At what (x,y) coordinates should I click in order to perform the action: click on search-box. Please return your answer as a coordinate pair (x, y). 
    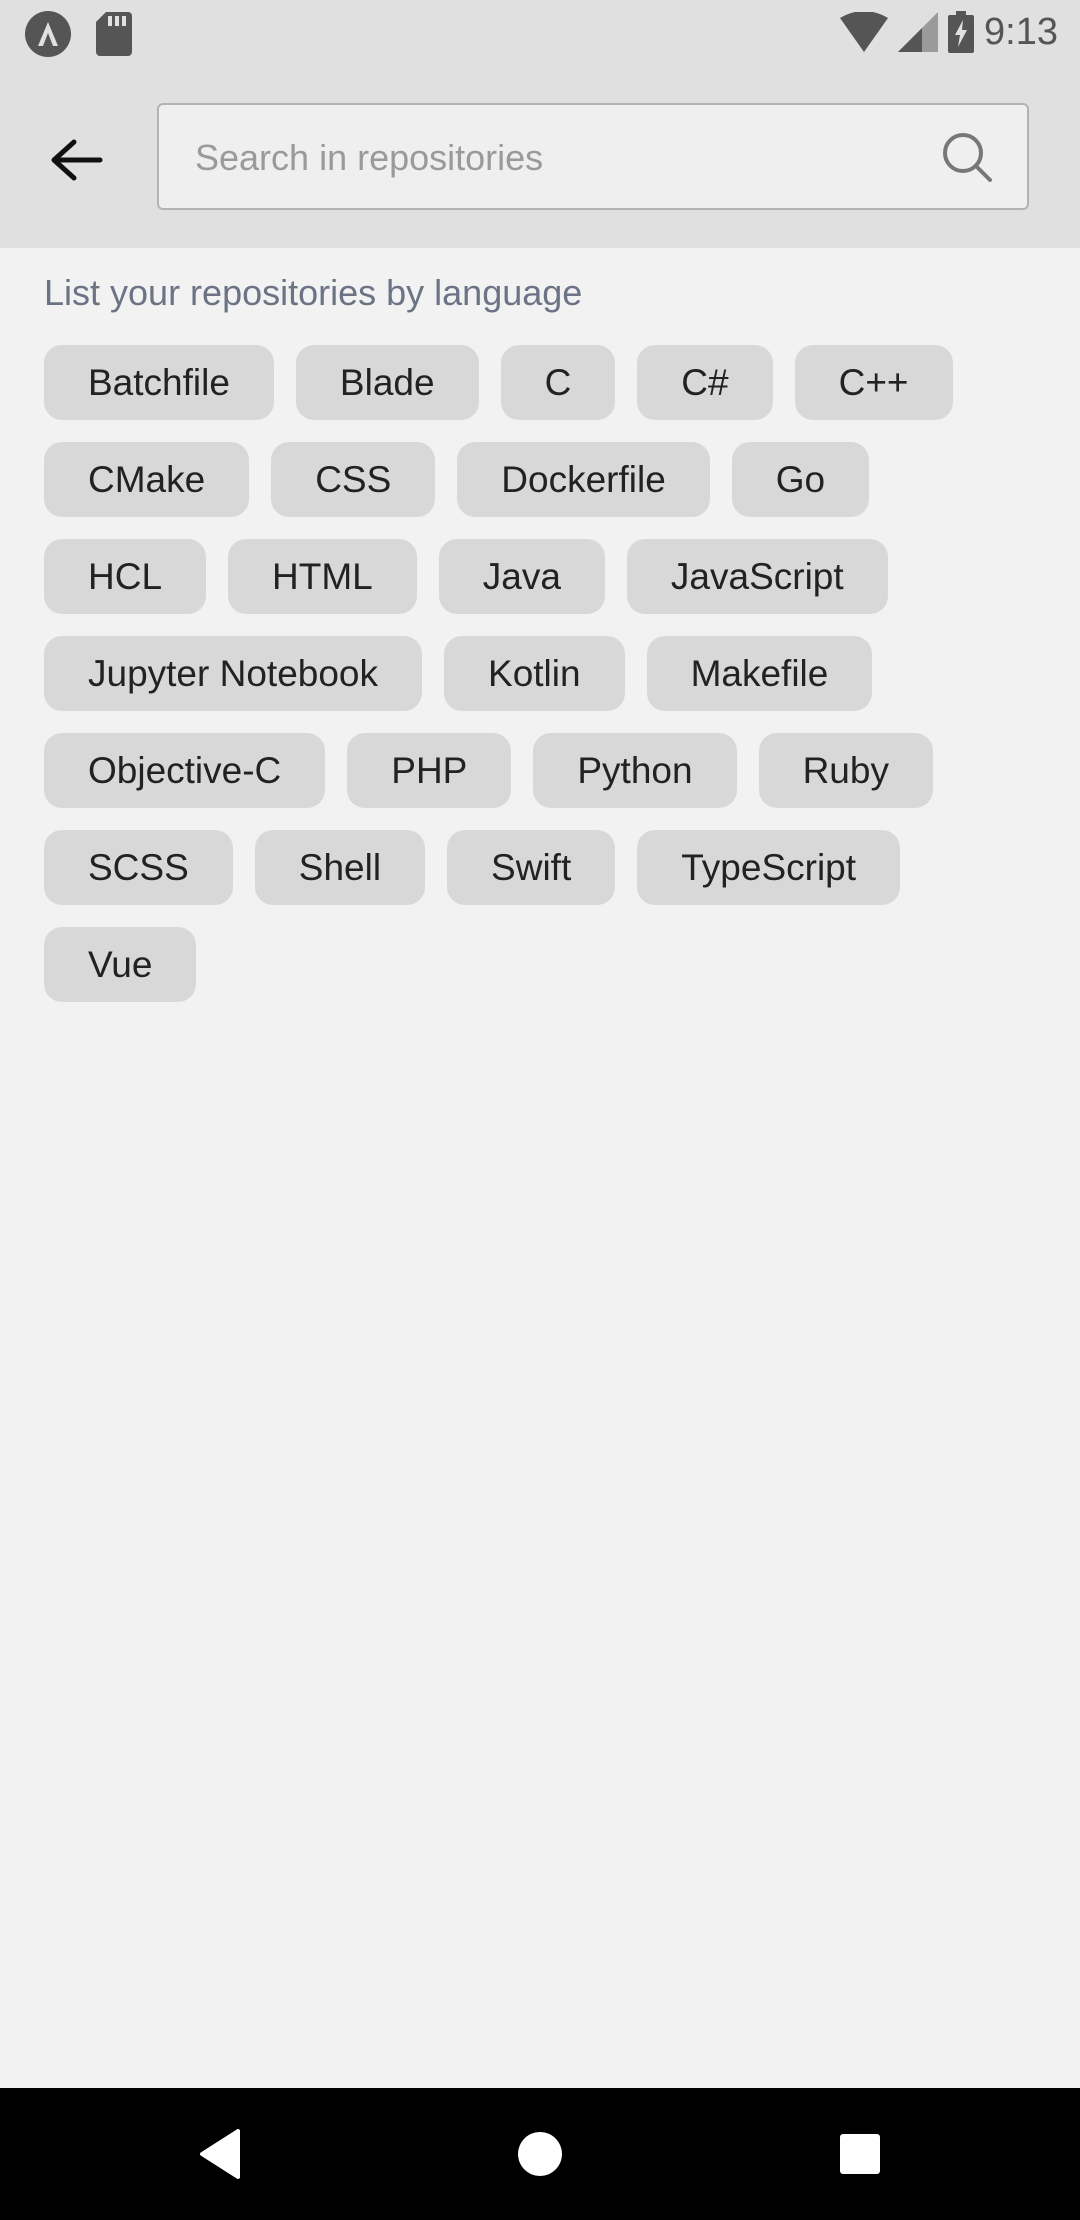
    Looking at the image, I should click on (593, 156).